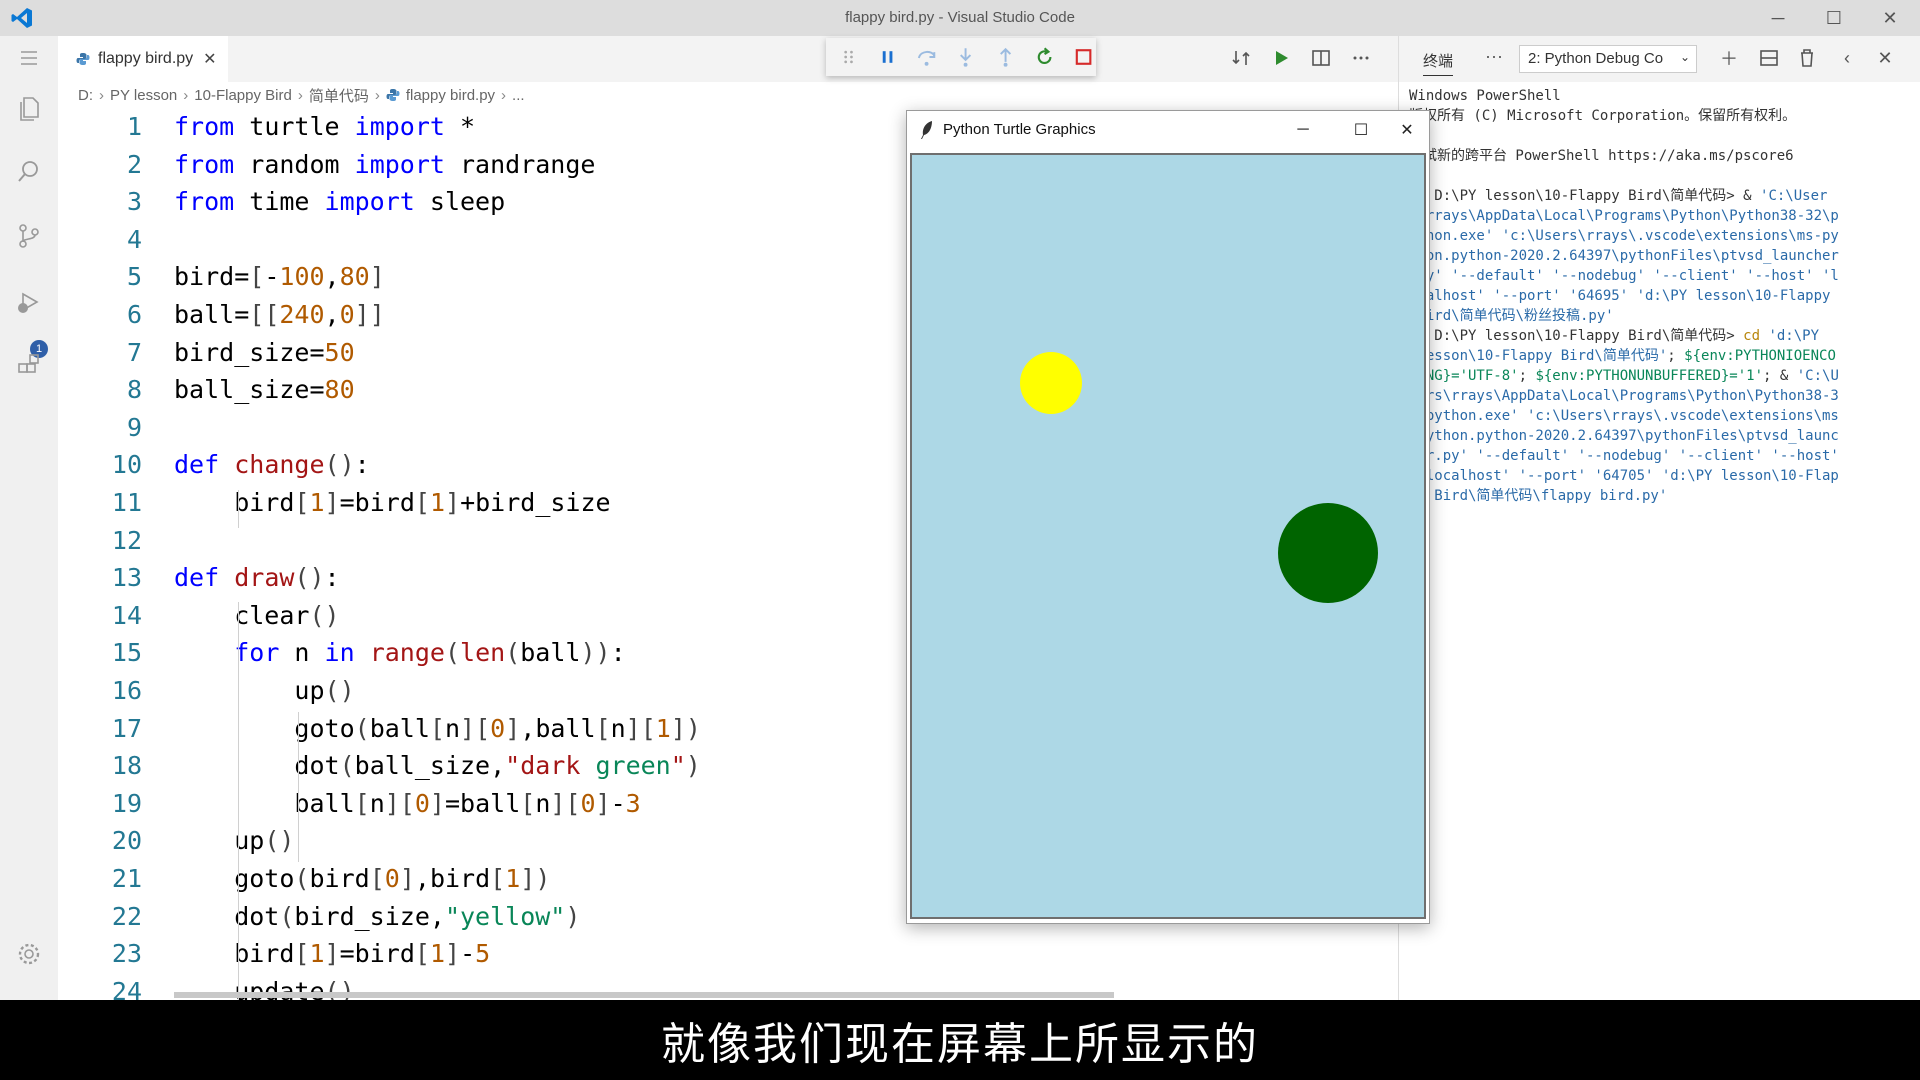 Image resolution: width=1920 pixels, height=1080 pixels. What do you see at coordinates (29, 172) in the screenshot?
I see `search-icon` at bounding box center [29, 172].